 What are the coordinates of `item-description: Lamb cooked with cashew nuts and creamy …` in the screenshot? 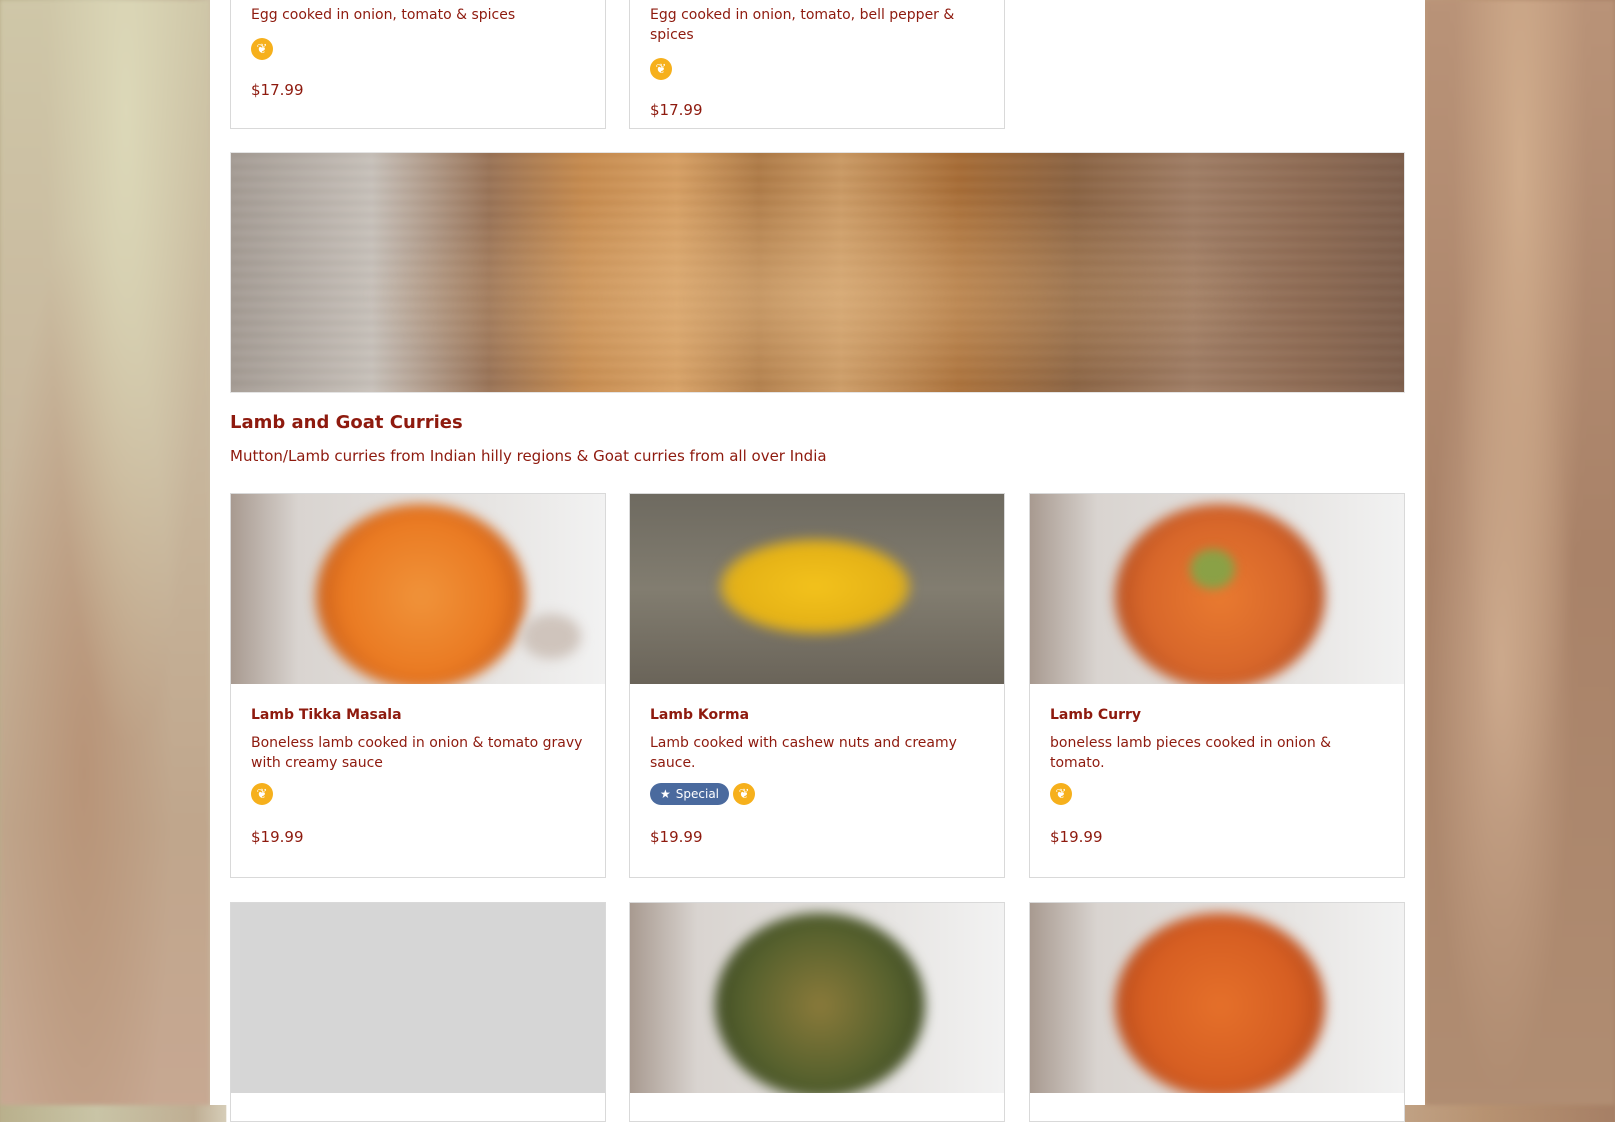 It's located at (803, 753).